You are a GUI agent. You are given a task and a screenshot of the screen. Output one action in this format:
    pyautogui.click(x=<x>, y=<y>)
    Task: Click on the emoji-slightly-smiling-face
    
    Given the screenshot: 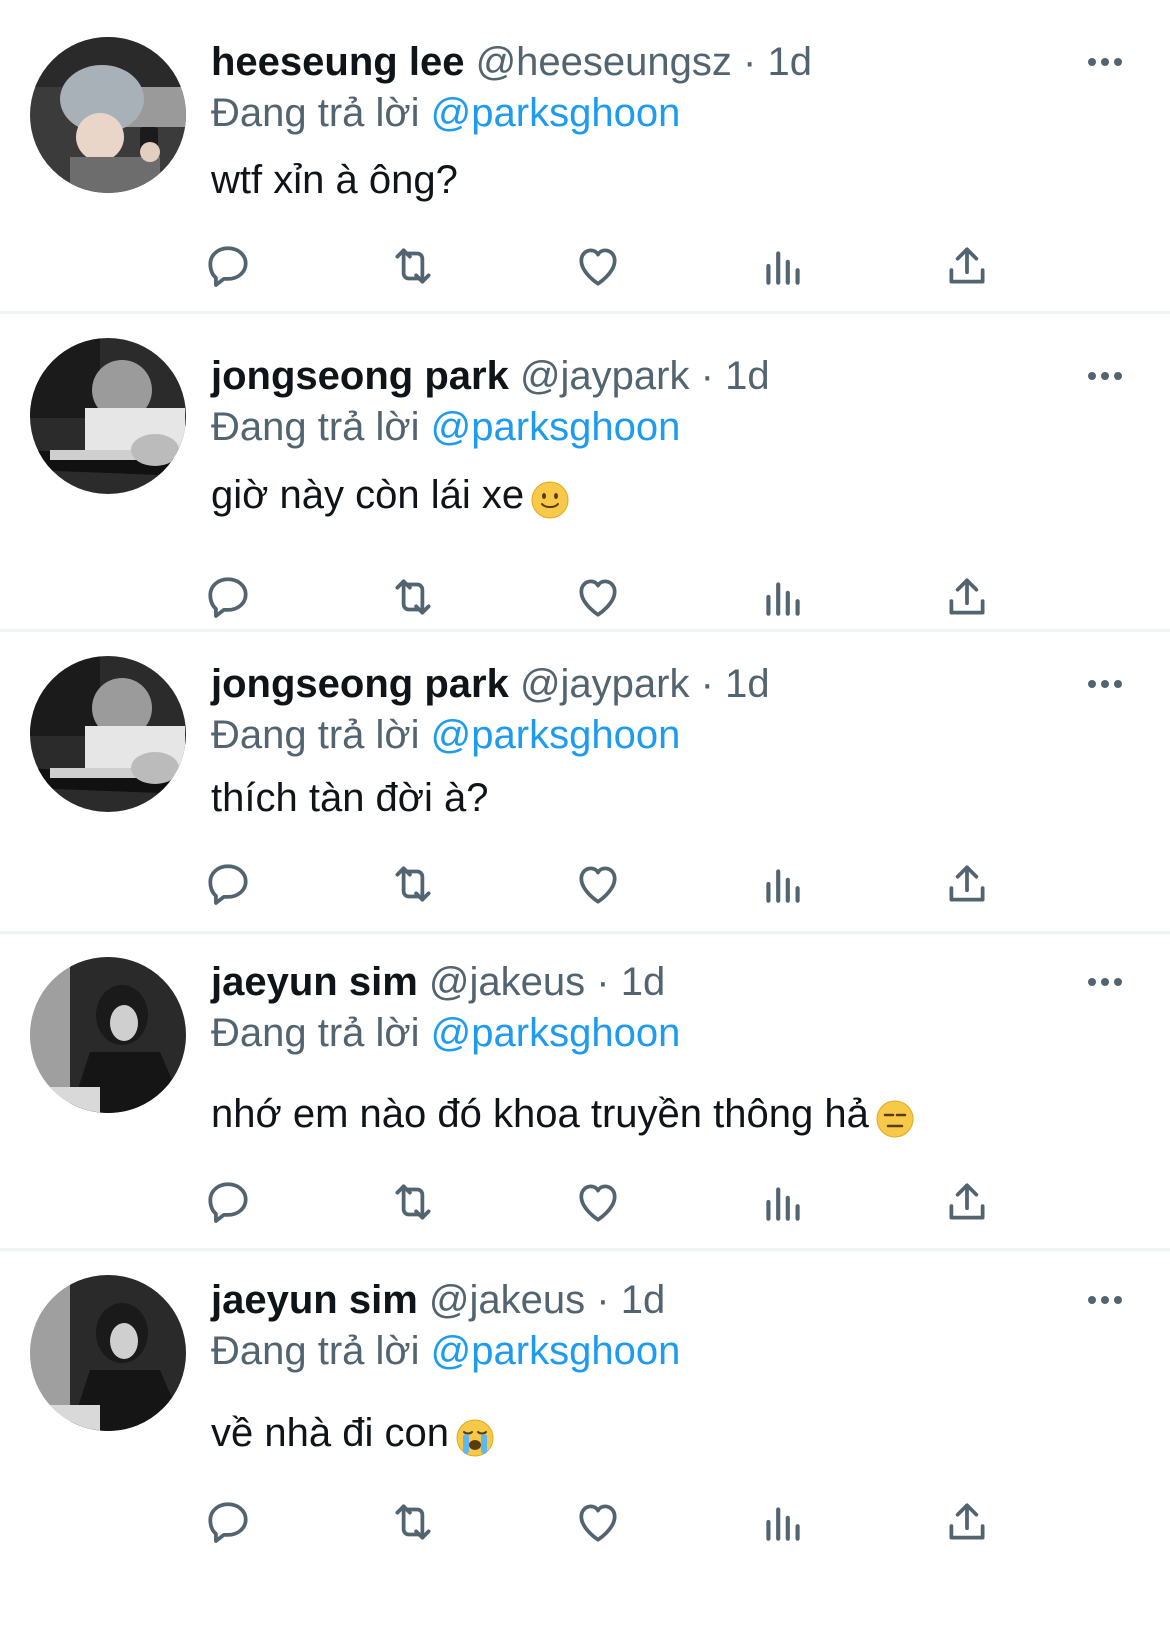 What is the action you would take?
    pyautogui.click(x=550, y=498)
    